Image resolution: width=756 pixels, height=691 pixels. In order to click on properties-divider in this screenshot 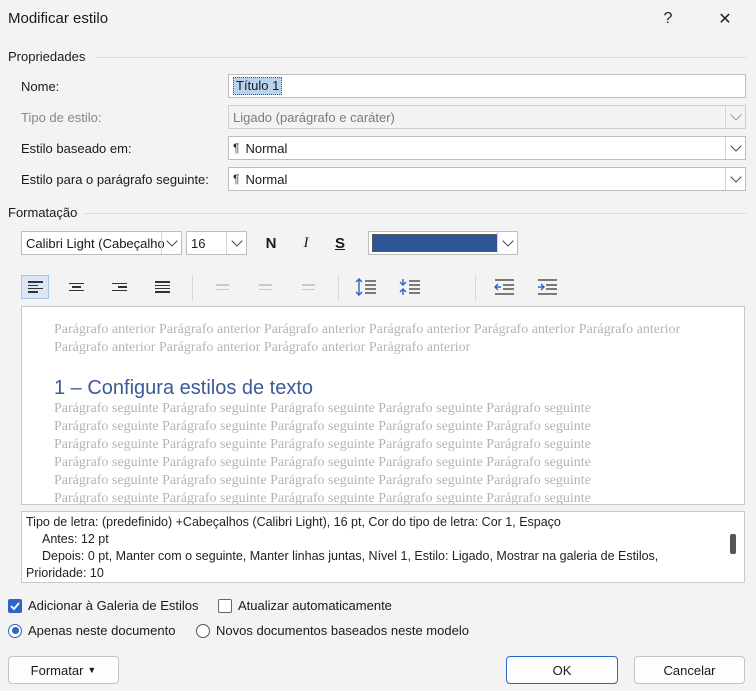, I will do `click(421, 57)`.